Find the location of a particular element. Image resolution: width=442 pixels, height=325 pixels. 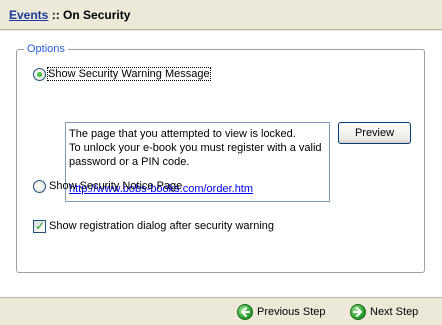

radio-selected-dot is located at coordinates (39, 74).